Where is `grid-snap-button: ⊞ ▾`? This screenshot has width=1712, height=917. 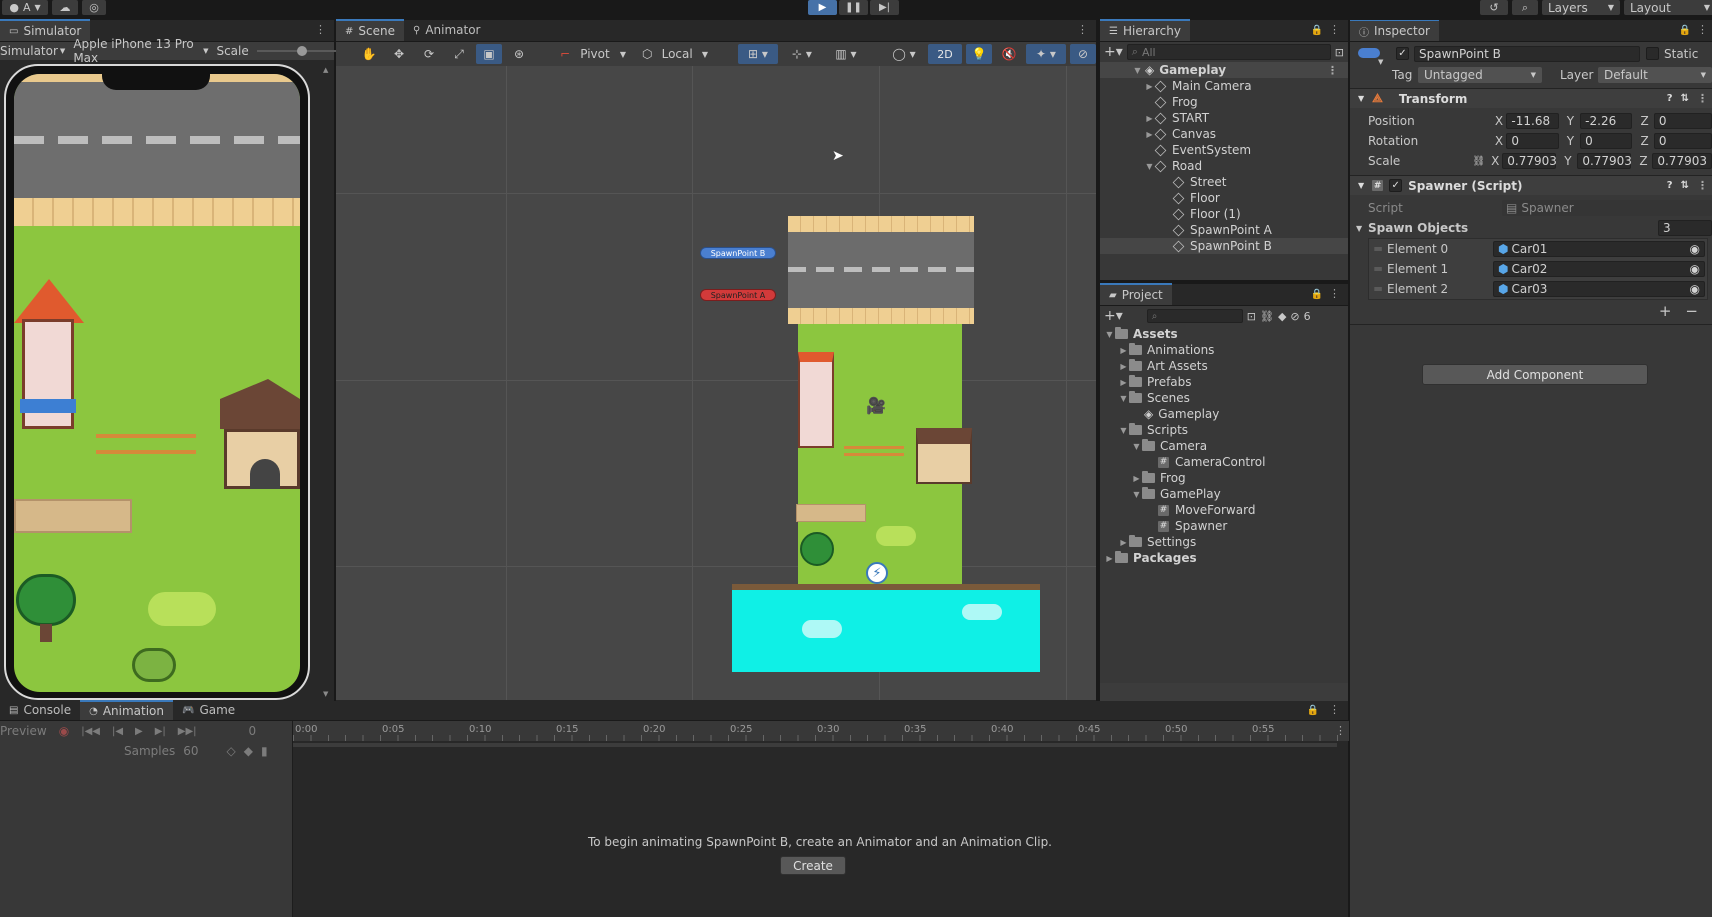 grid-snap-button: ⊞ ▾ is located at coordinates (758, 54).